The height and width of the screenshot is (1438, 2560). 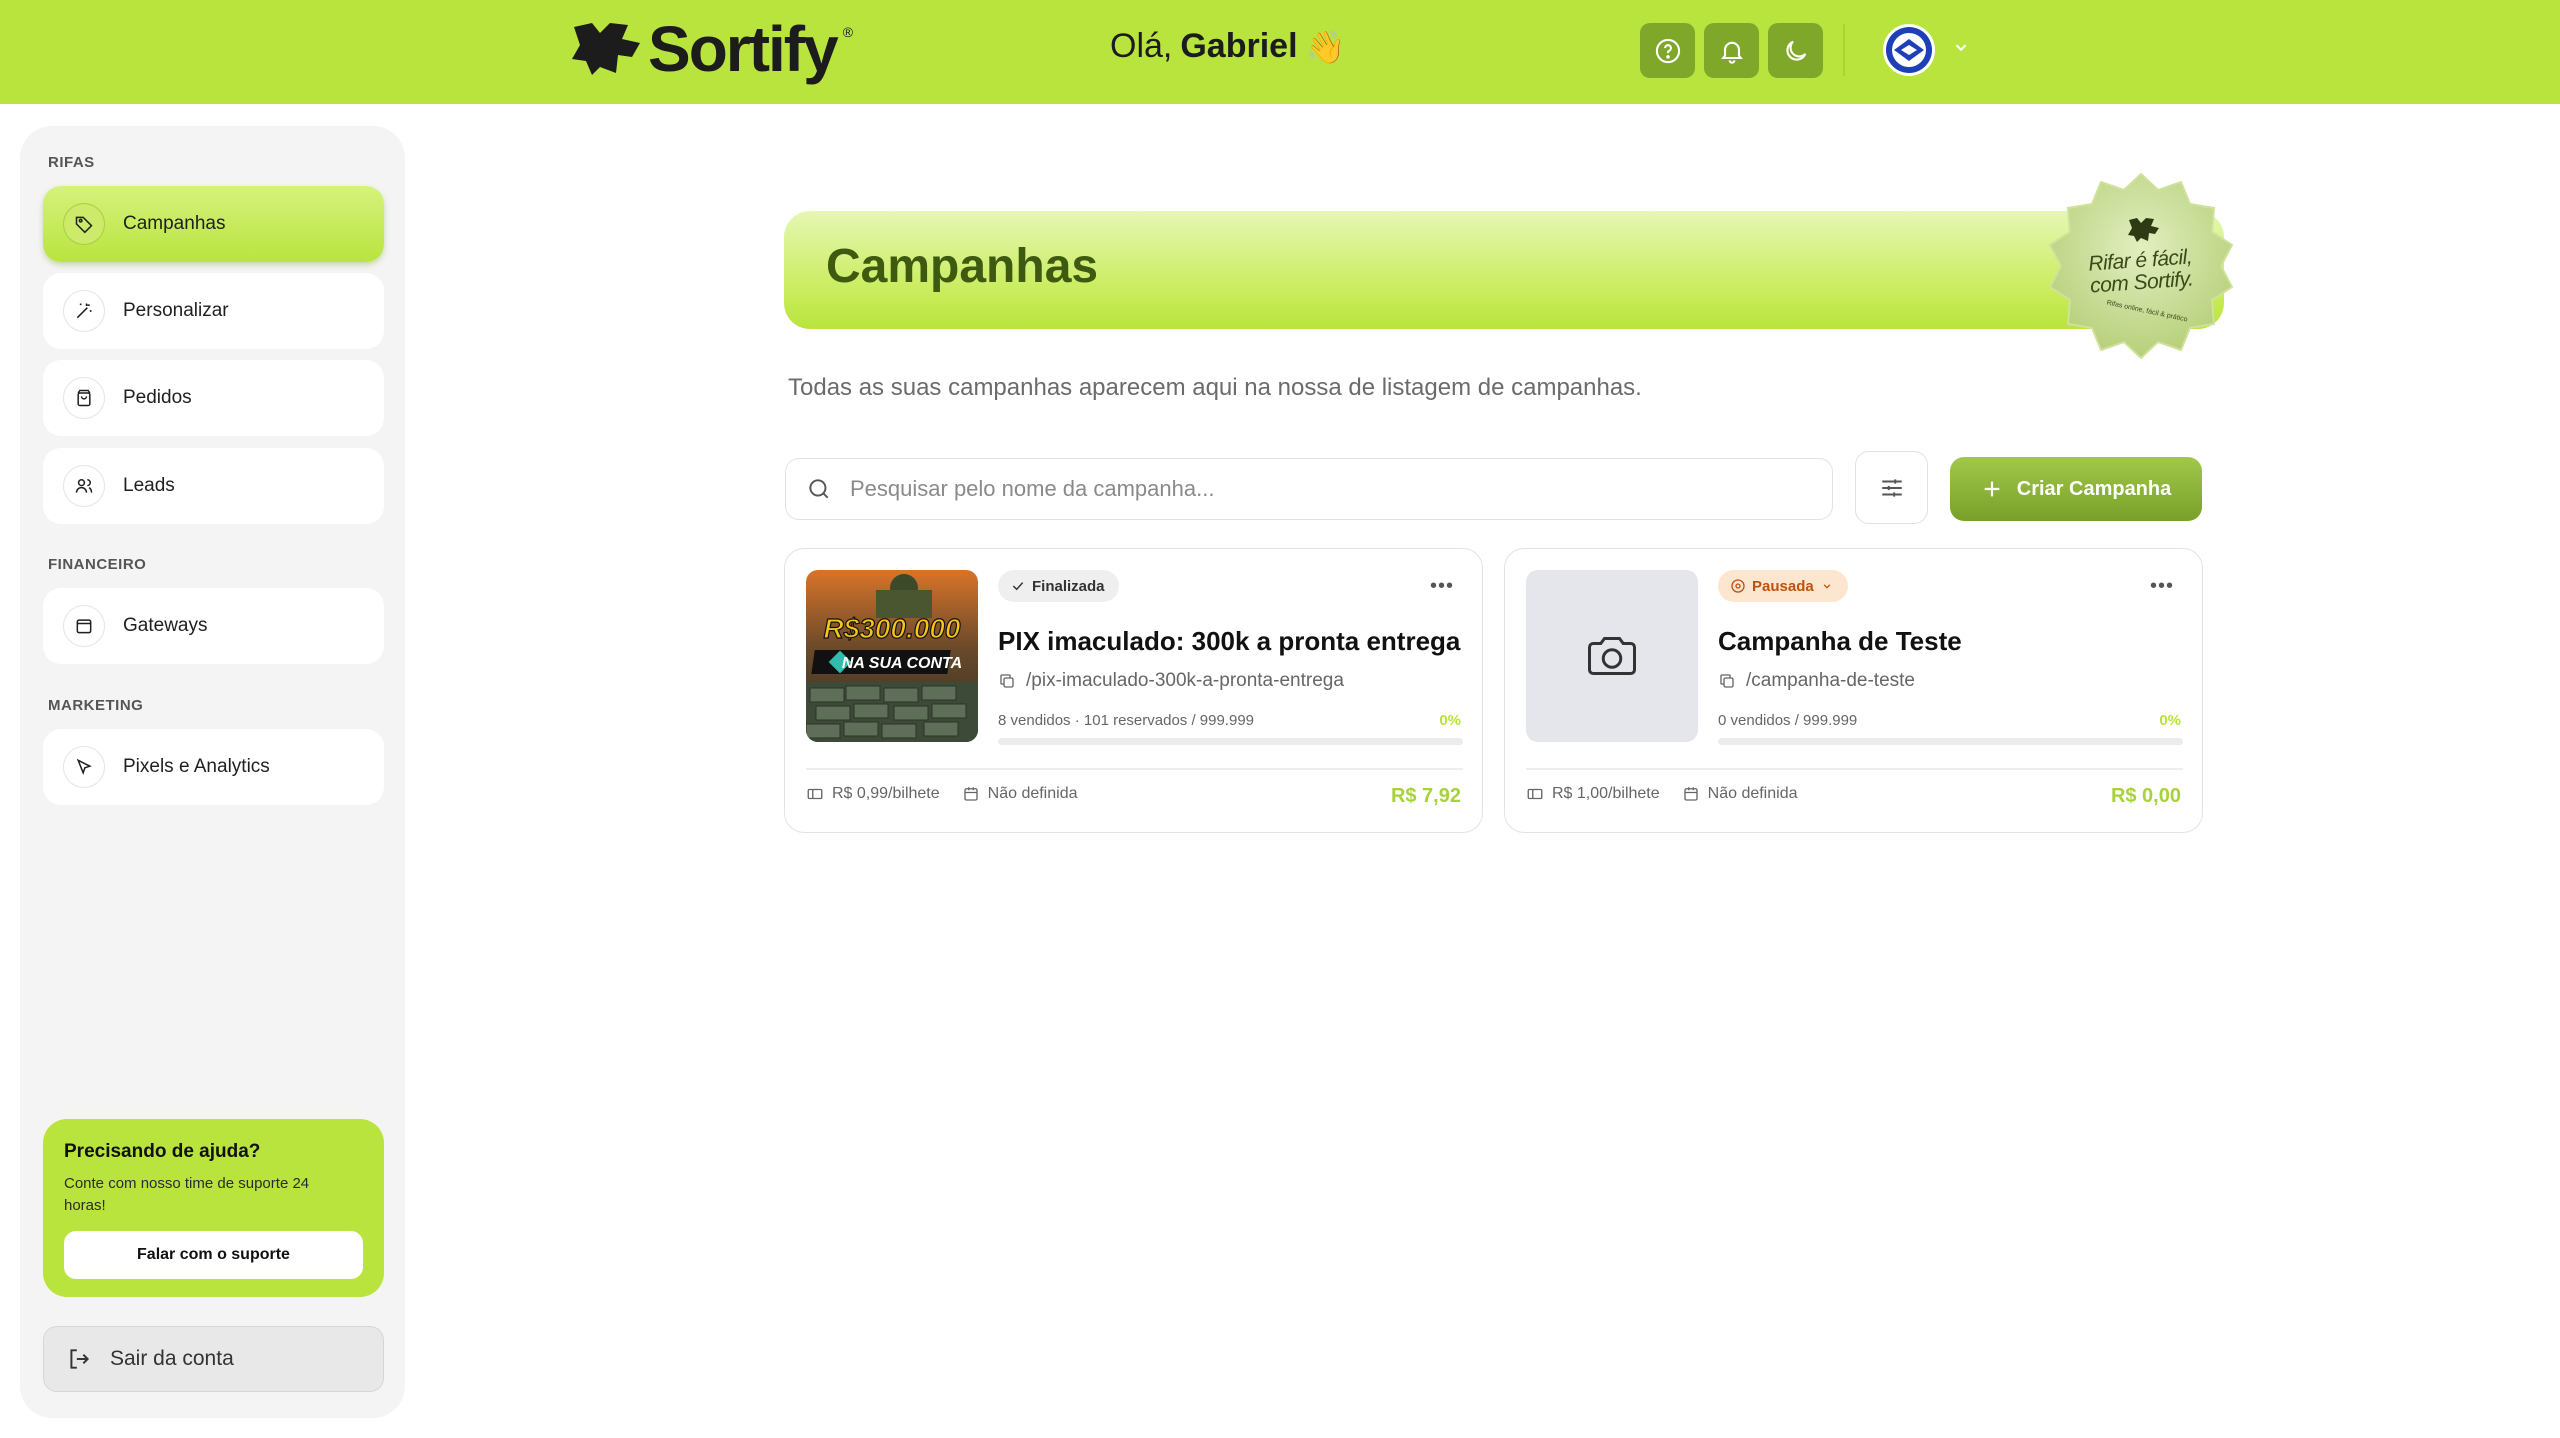 I want to click on sliders-icon, so click(x=1891, y=487).